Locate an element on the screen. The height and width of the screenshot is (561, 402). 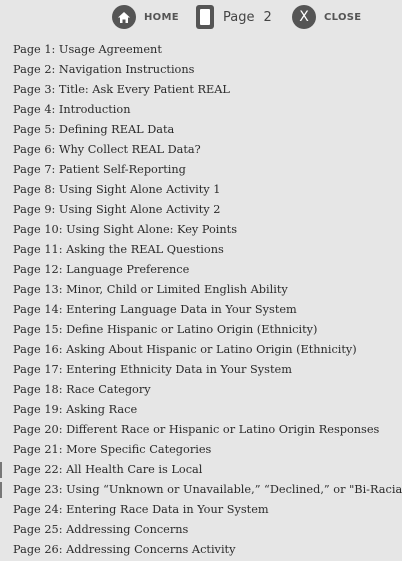
toc-item: Page 25: Addressing Concerns is located at coordinates (201, 530).